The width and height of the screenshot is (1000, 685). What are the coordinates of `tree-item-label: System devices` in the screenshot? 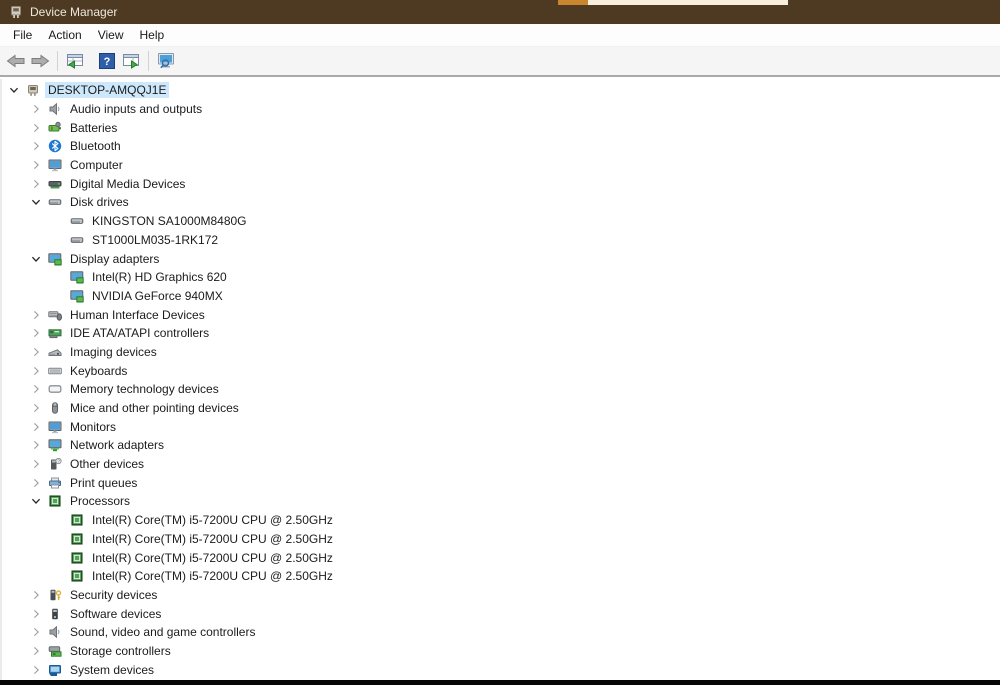 It's located at (112, 670).